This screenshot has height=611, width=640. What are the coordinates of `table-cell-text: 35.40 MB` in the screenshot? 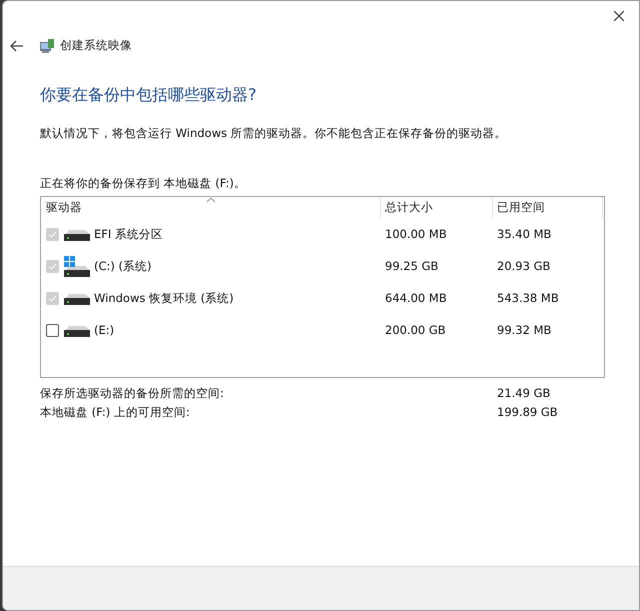 It's located at (524, 234).